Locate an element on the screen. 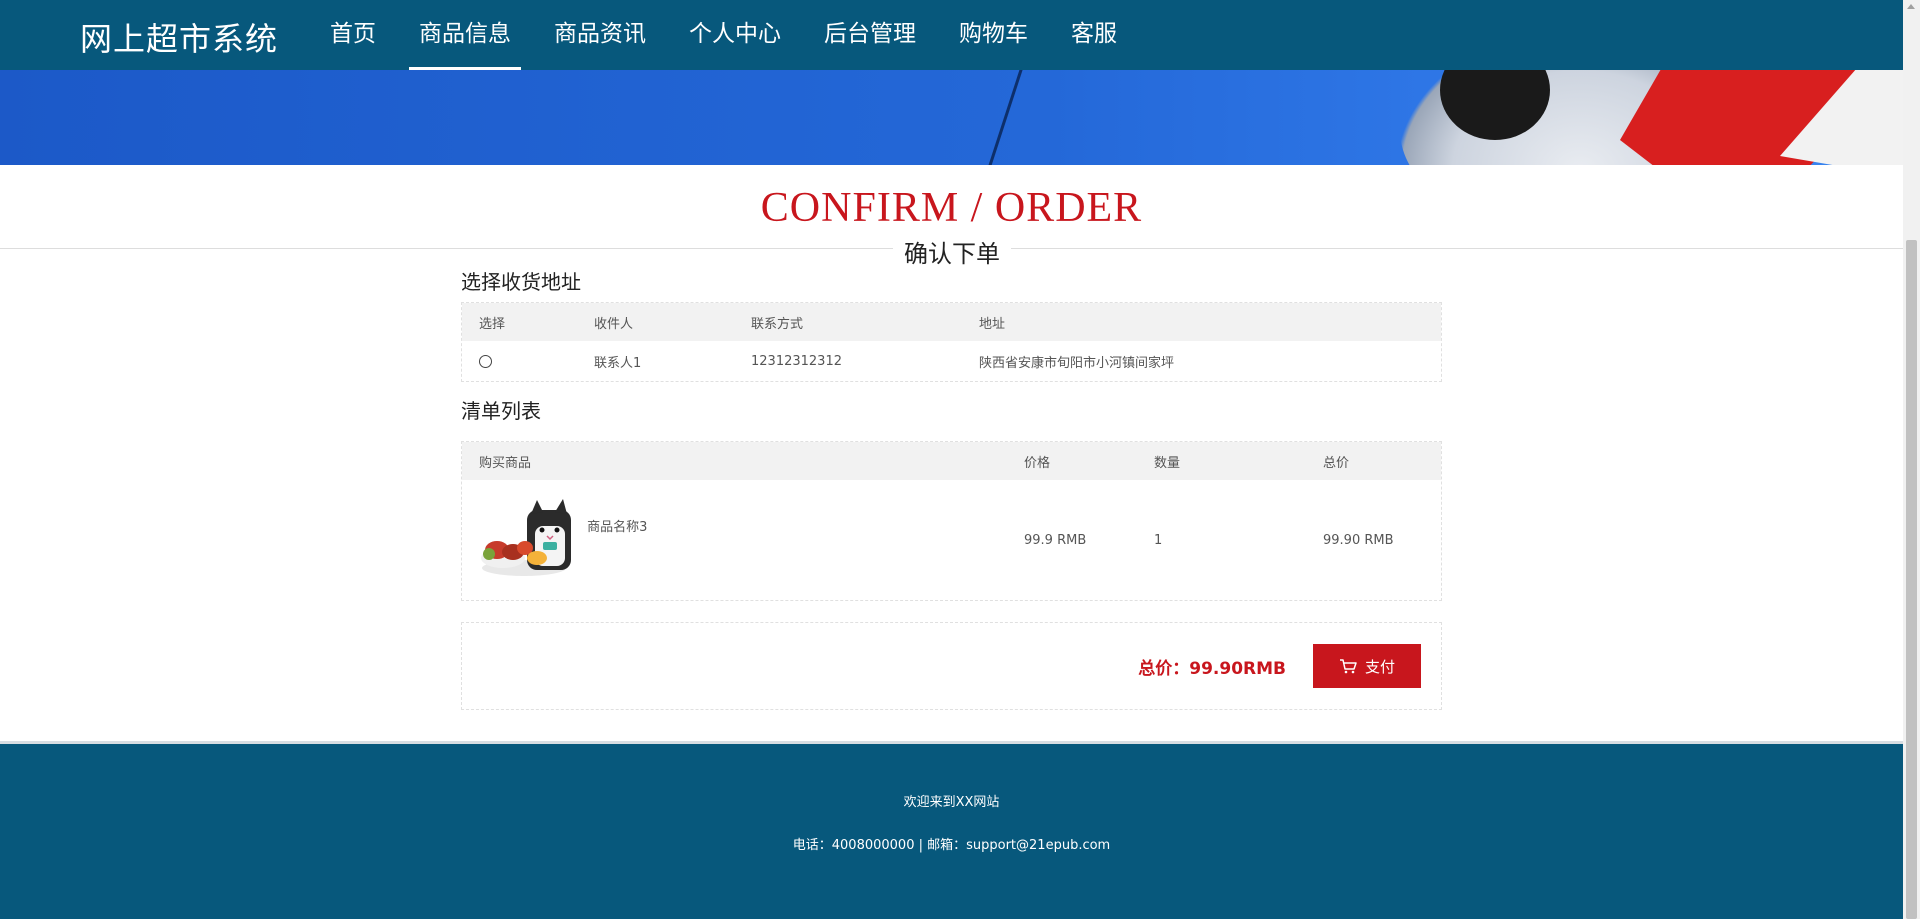  phone-cell: 12312312312 is located at coordinates (796, 361).